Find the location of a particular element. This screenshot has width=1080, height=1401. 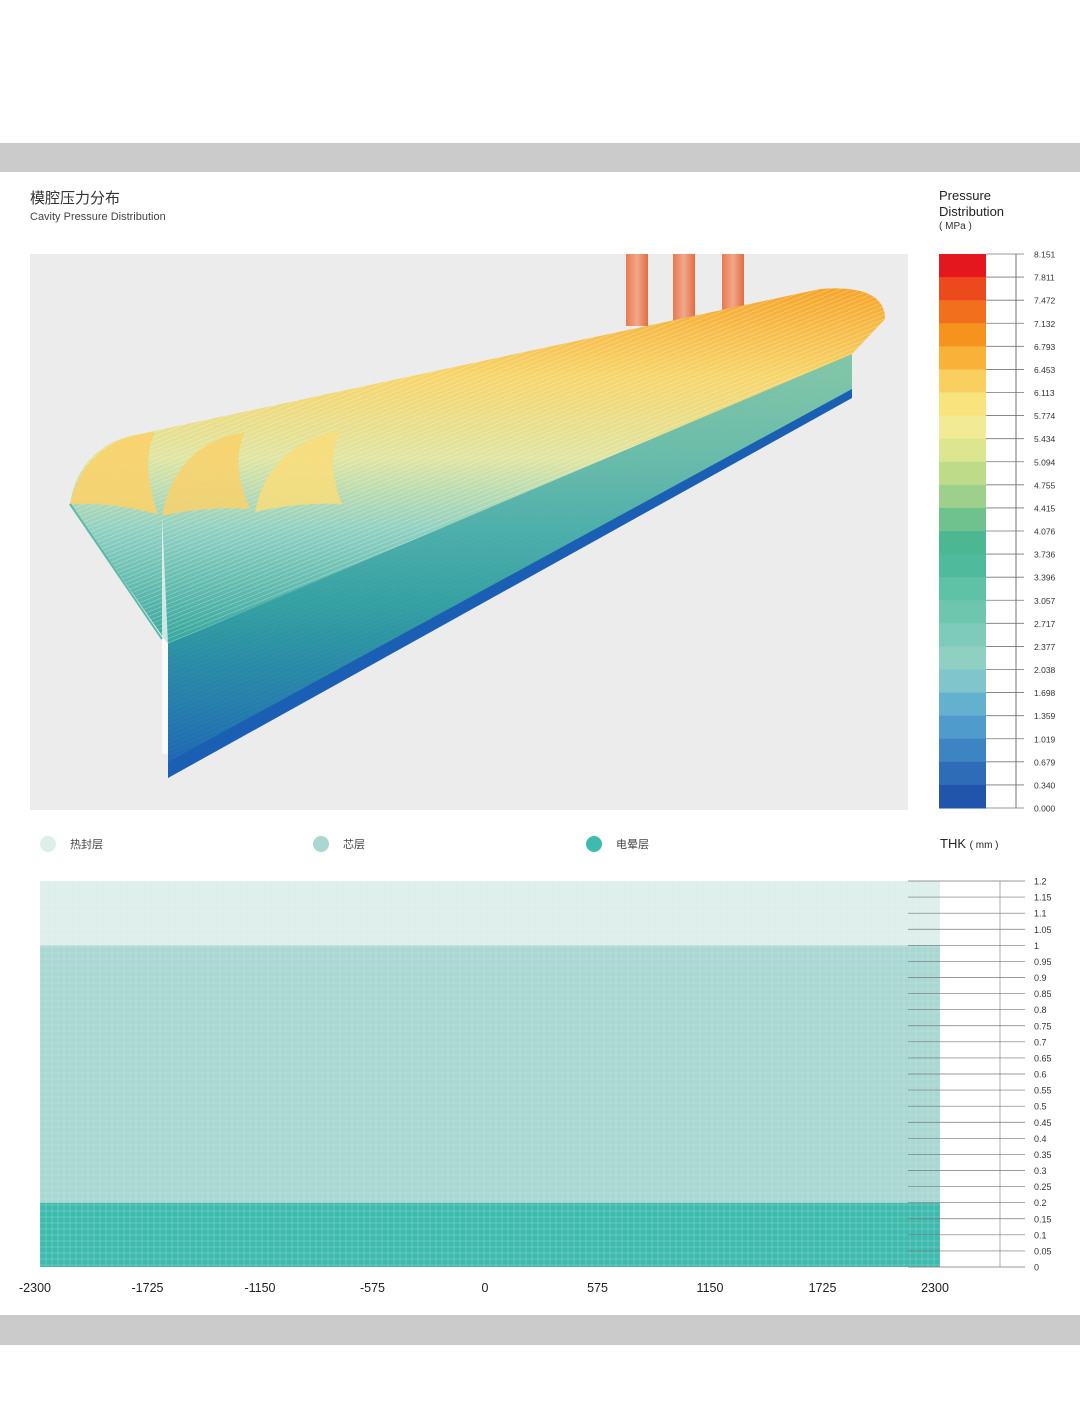

thk-tick-label: 0.55 is located at coordinates (1043, 1091).